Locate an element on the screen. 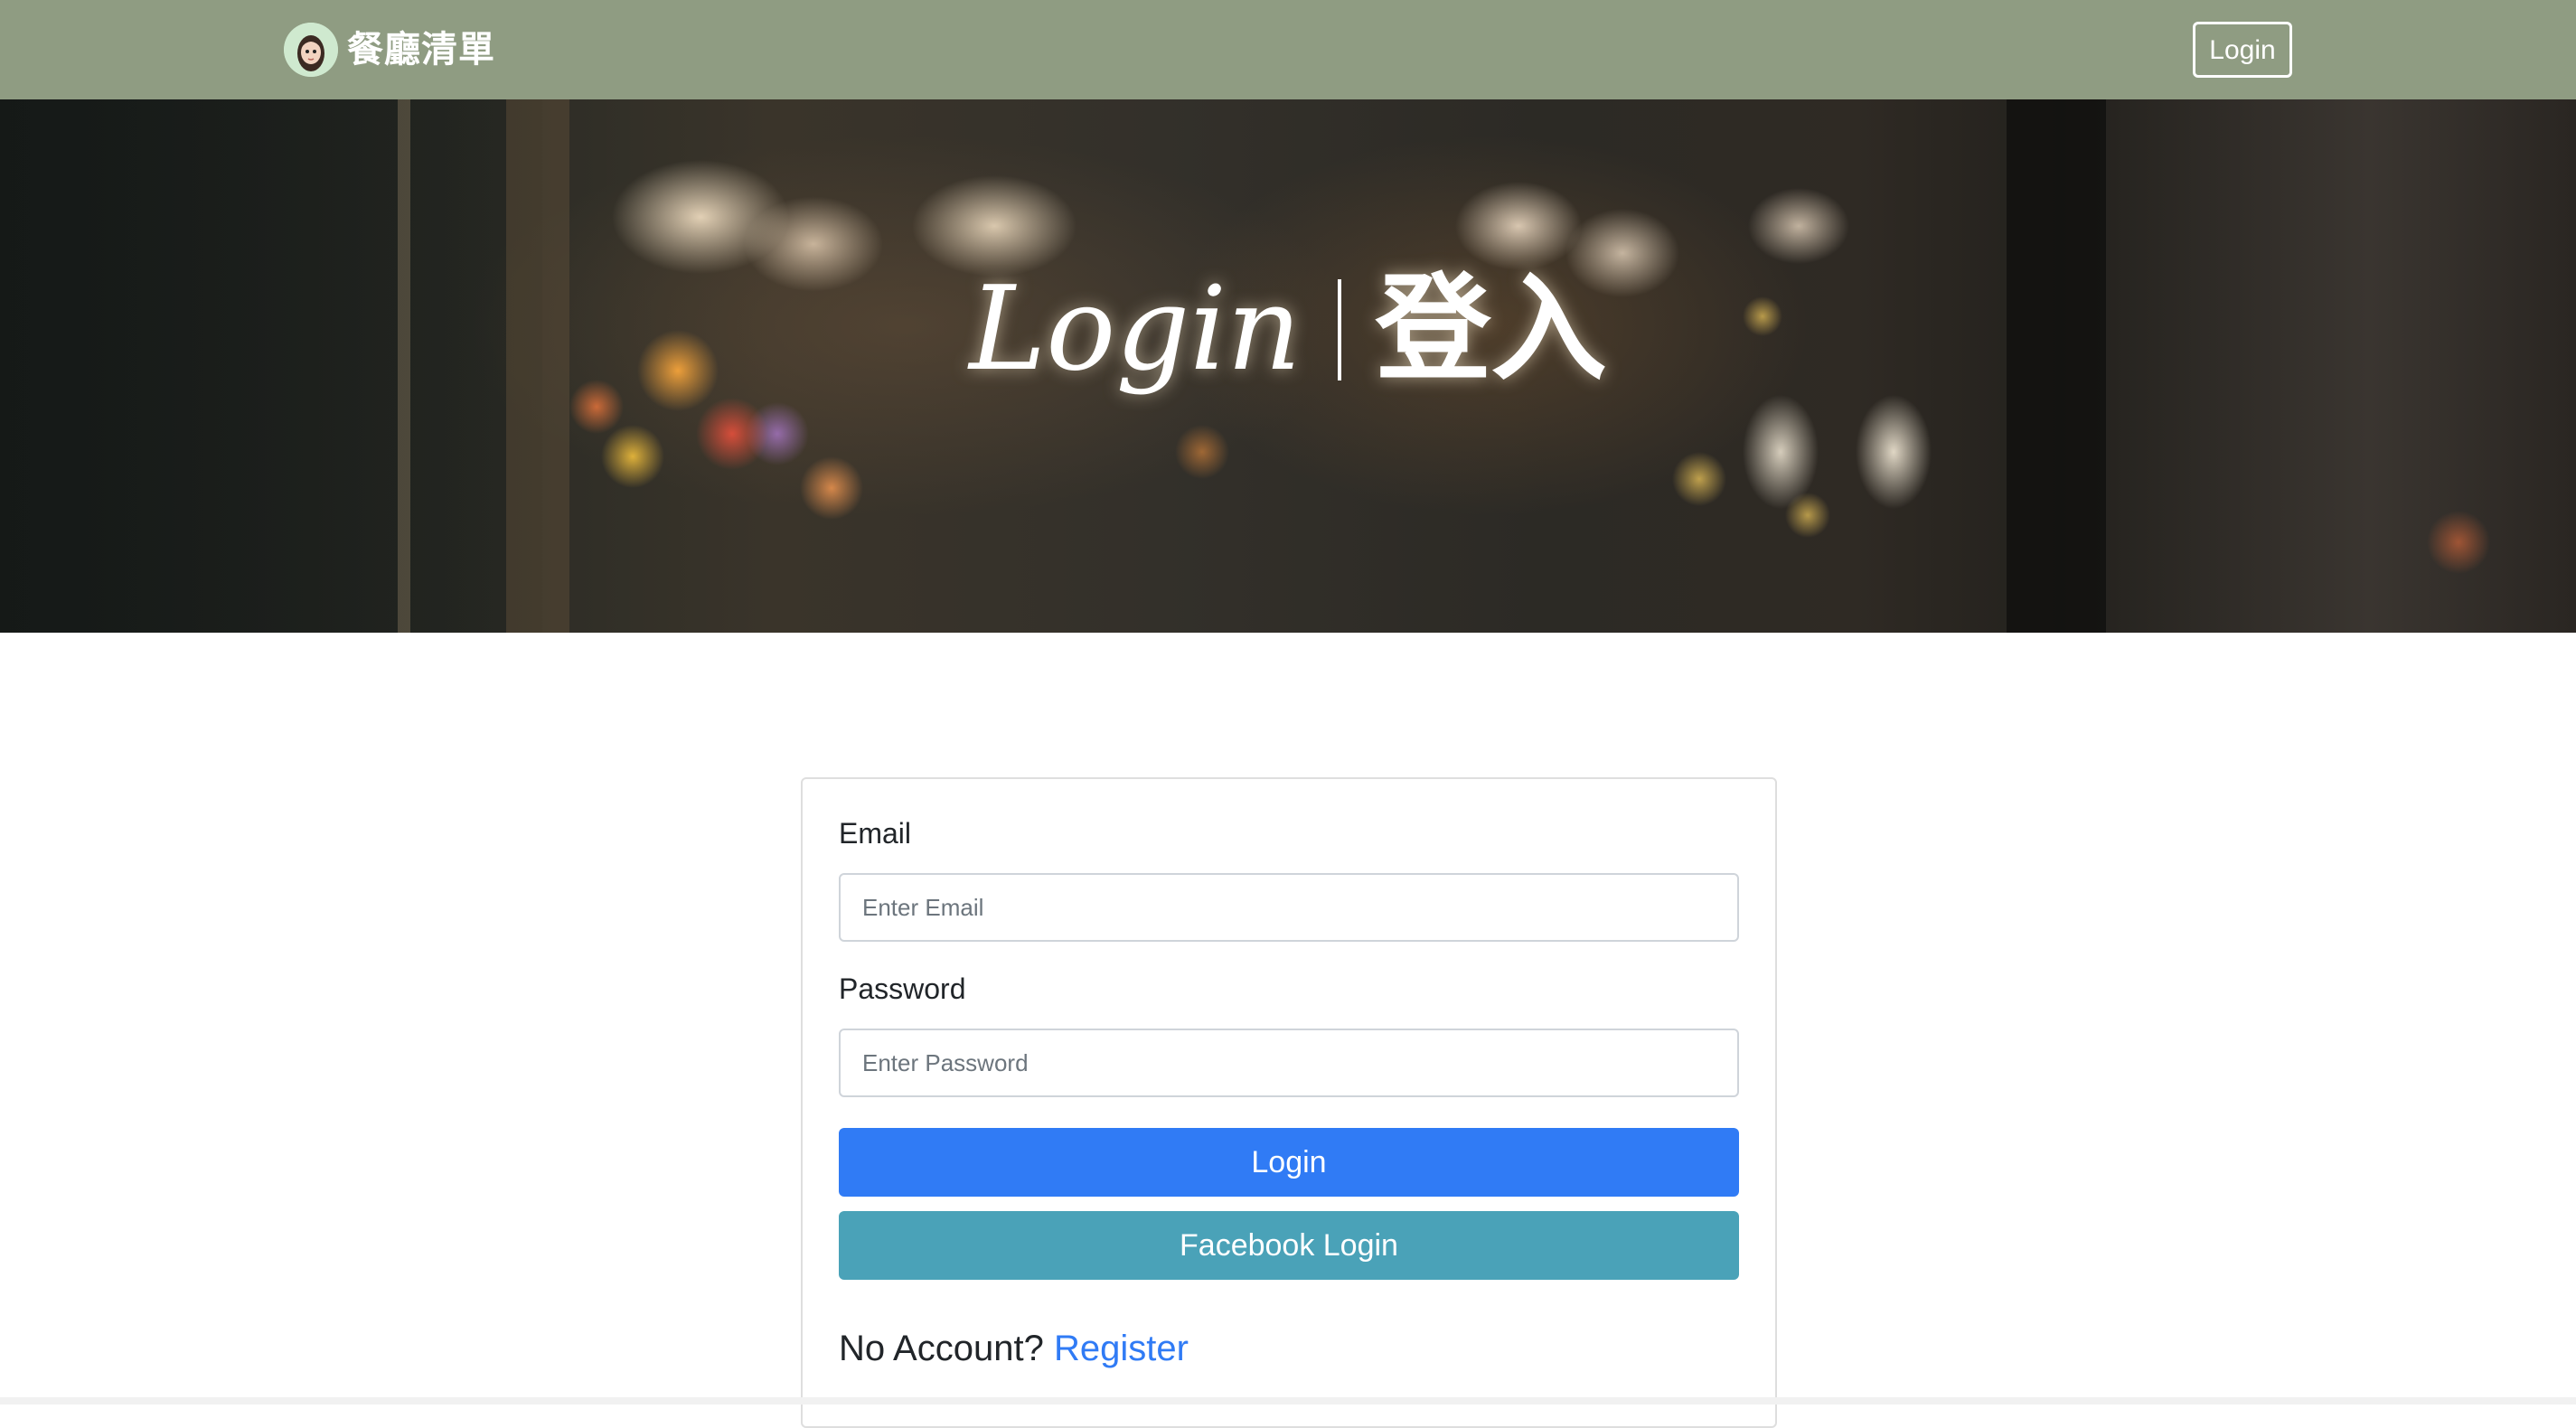 This screenshot has width=2576, height=1428. no-account-text: No Account? is located at coordinates (942, 1348).